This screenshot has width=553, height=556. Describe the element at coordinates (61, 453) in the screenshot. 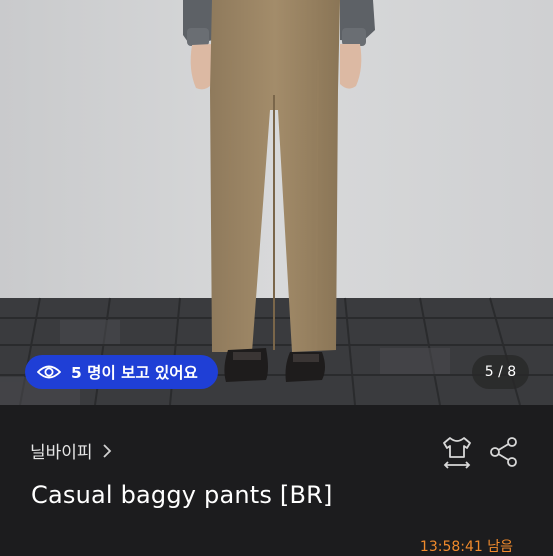

I see `shop-name: 닐바이피` at that location.